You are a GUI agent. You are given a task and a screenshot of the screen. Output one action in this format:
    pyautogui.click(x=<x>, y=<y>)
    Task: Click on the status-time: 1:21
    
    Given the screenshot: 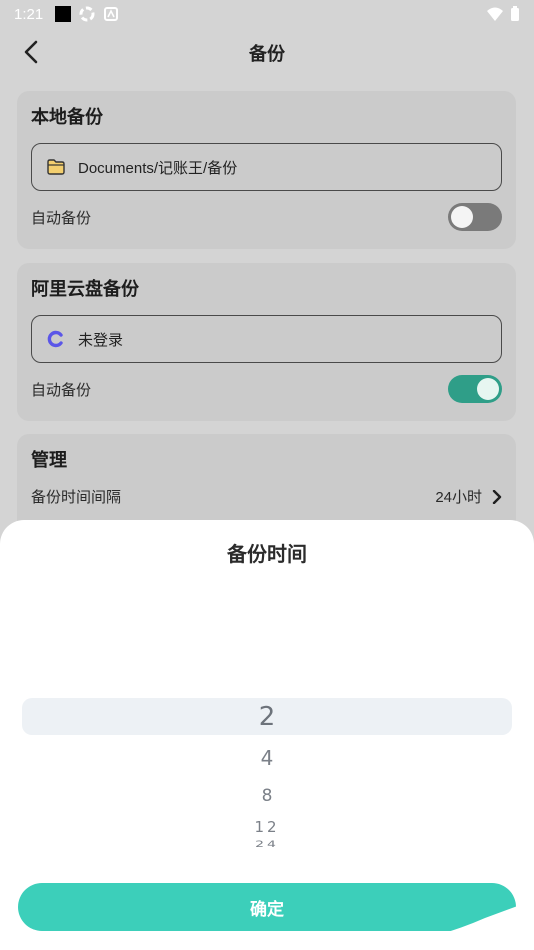 What is the action you would take?
    pyautogui.click(x=29, y=14)
    